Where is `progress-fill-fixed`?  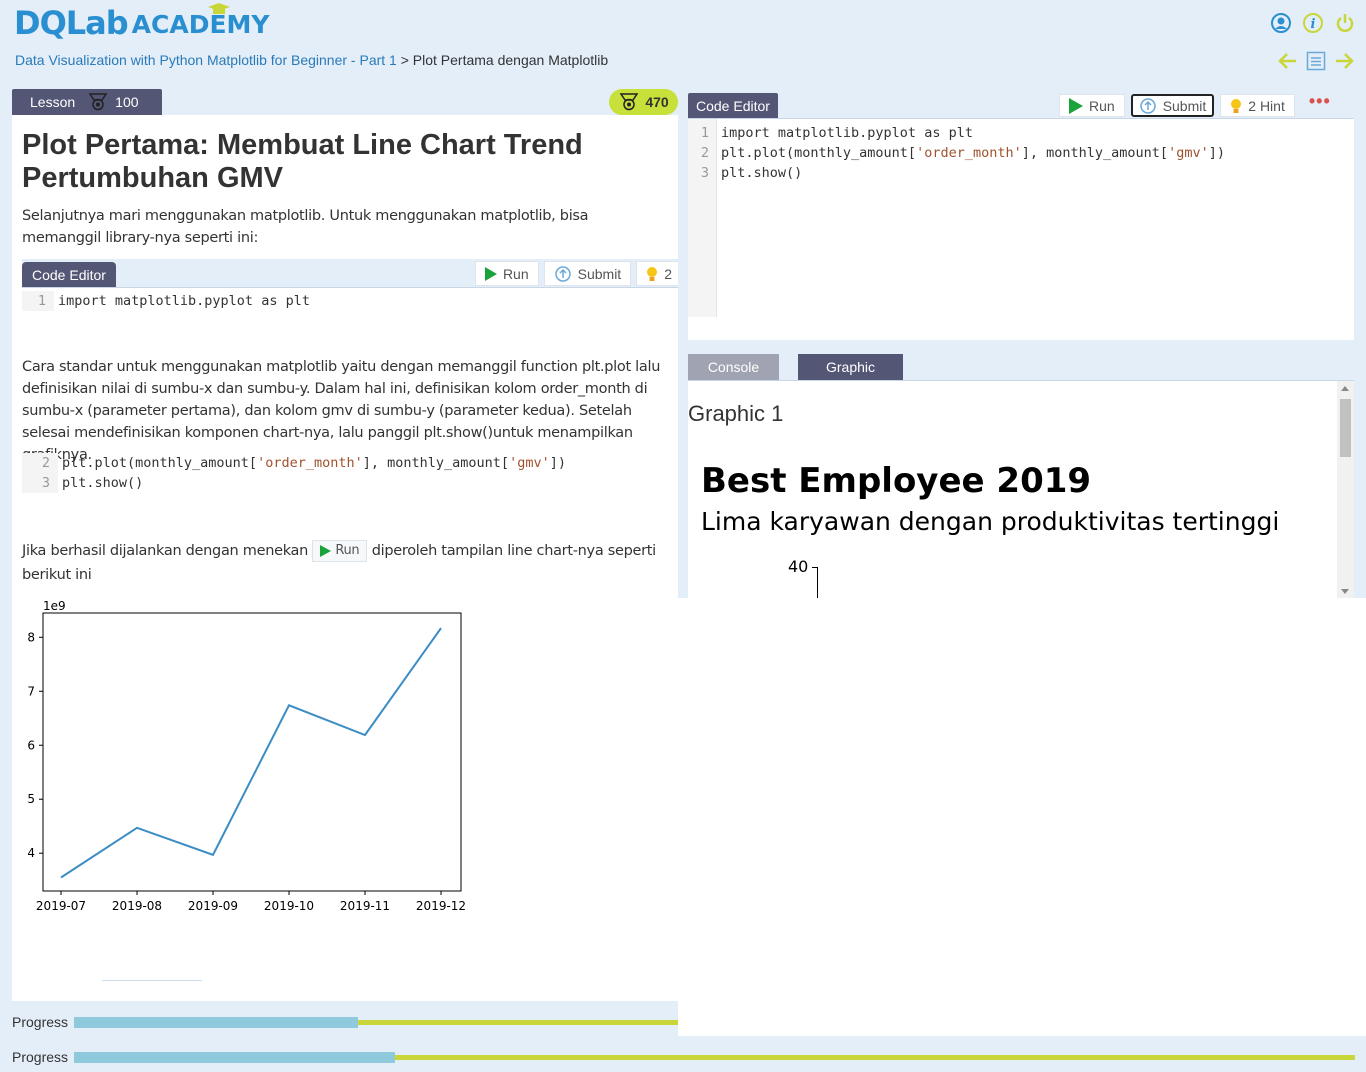
progress-fill-fixed is located at coordinates (235, 1057).